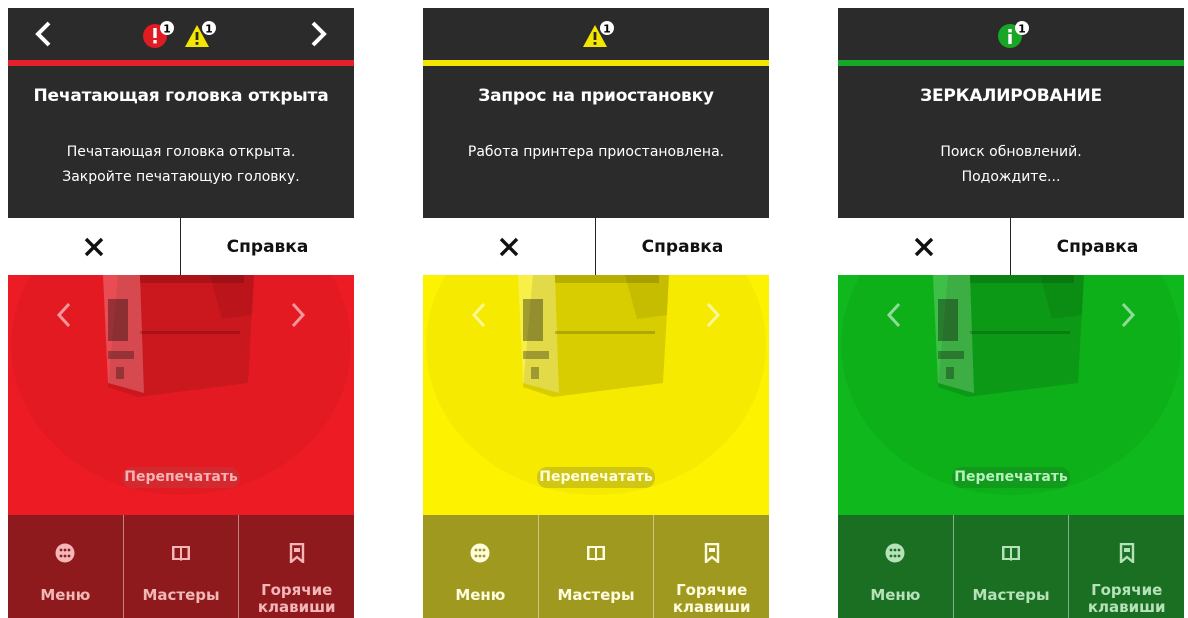 Image resolution: width=1188 pixels, height=618 pixels. What do you see at coordinates (181, 177) in the screenshot?
I see `alert-line: Закройте печатающую головку.` at bounding box center [181, 177].